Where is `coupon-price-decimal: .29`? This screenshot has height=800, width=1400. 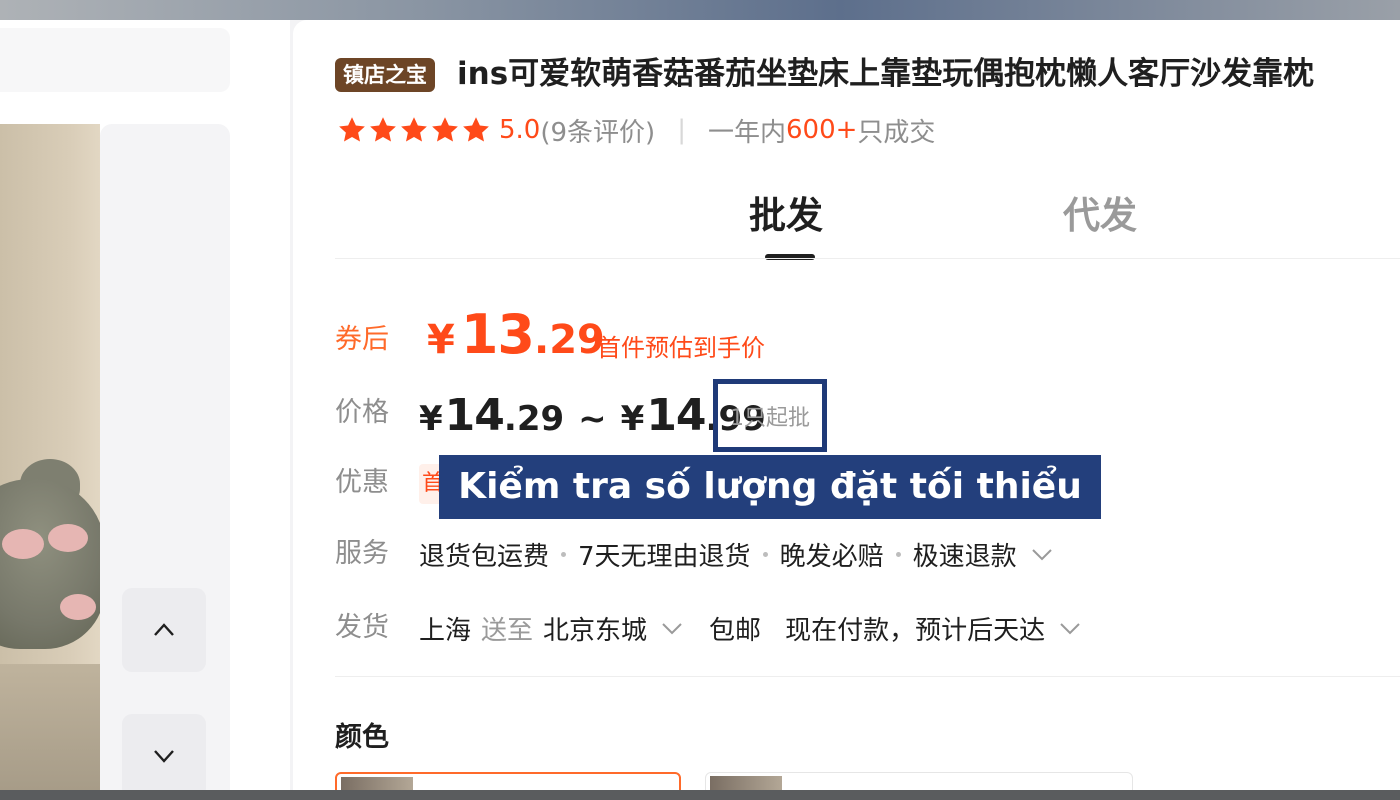 coupon-price-decimal: .29 is located at coordinates (569, 340).